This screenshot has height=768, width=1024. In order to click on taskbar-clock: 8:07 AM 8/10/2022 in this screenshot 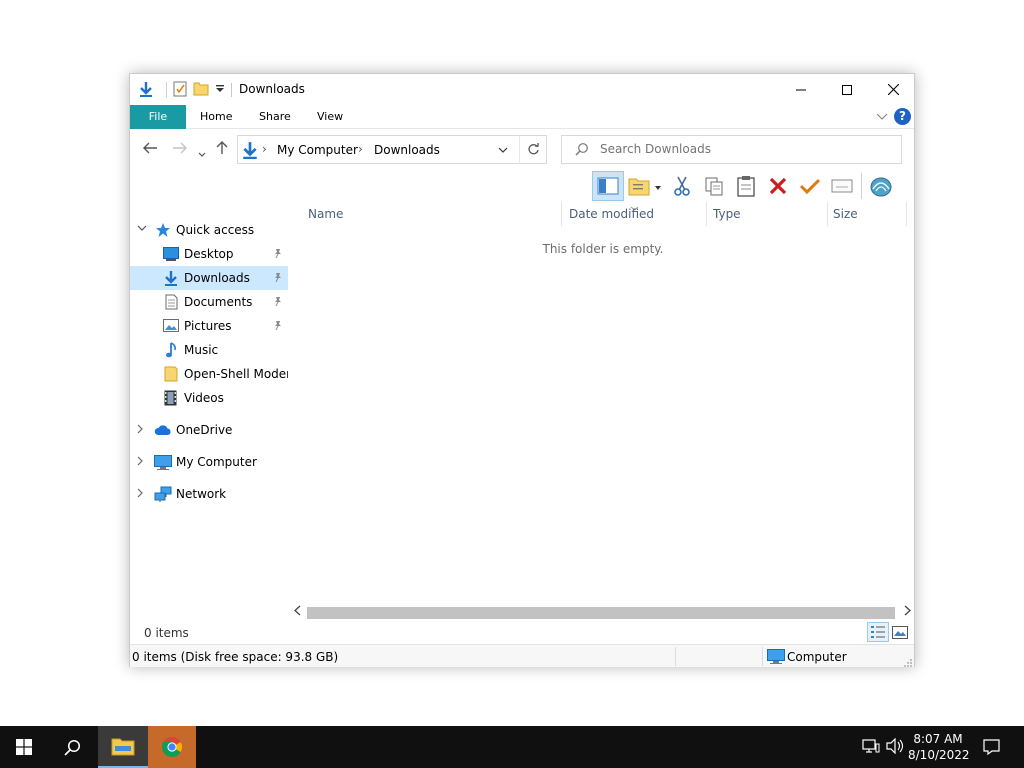, I will do `click(939, 747)`.